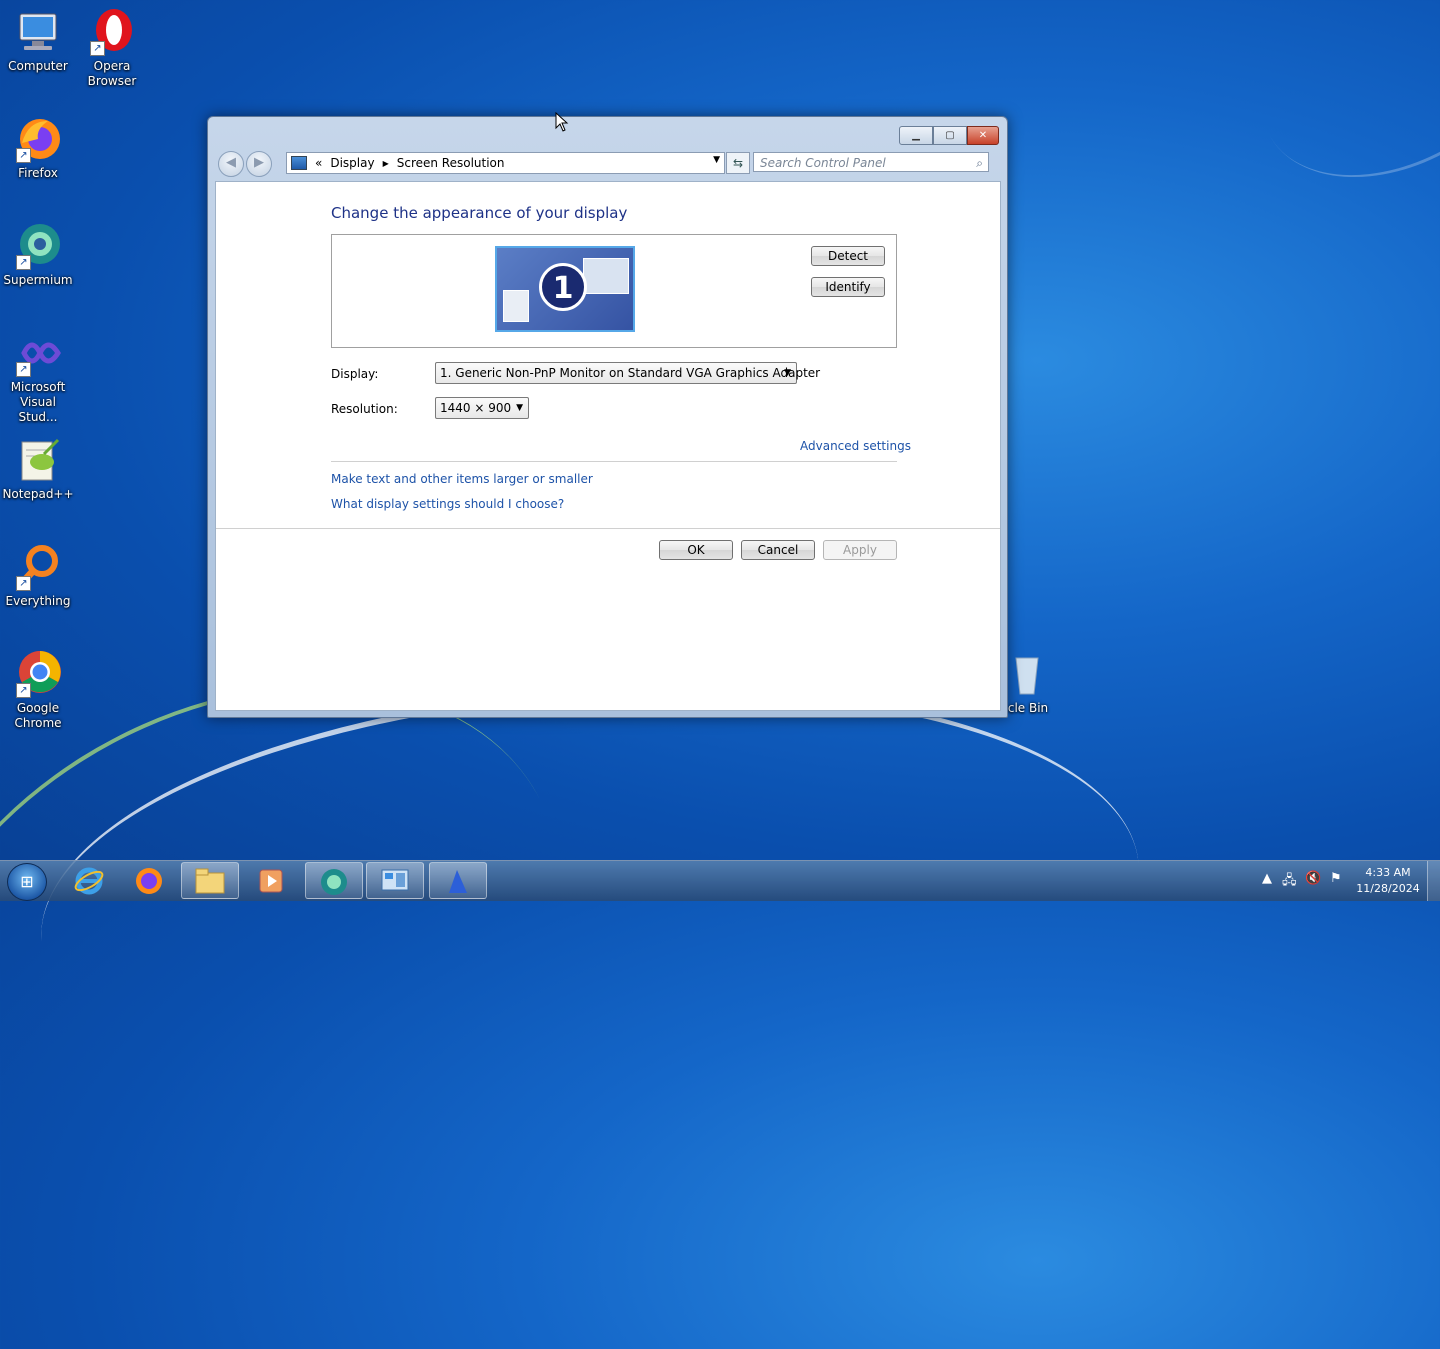 The image size is (1440, 1349). What do you see at coordinates (848, 287) in the screenshot?
I see `identify-button: Identify` at bounding box center [848, 287].